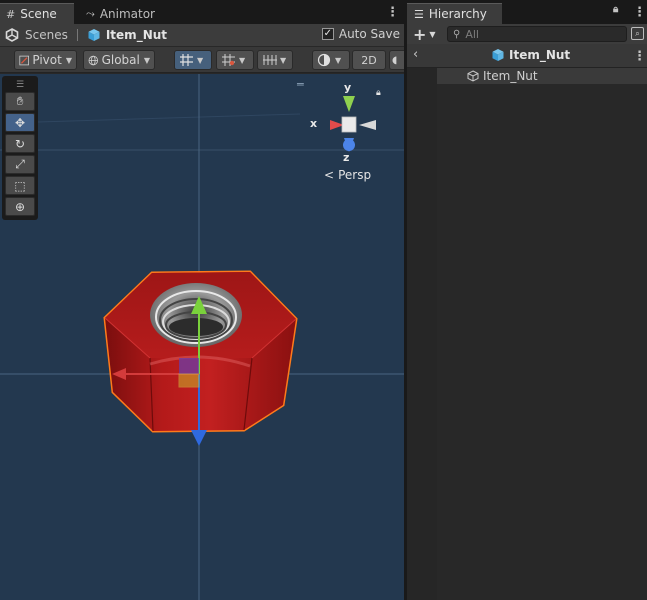  What do you see at coordinates (415, 54) in the screenshot?
I see `back-chevron-icon: ‹` at bounding box center [415, 54].